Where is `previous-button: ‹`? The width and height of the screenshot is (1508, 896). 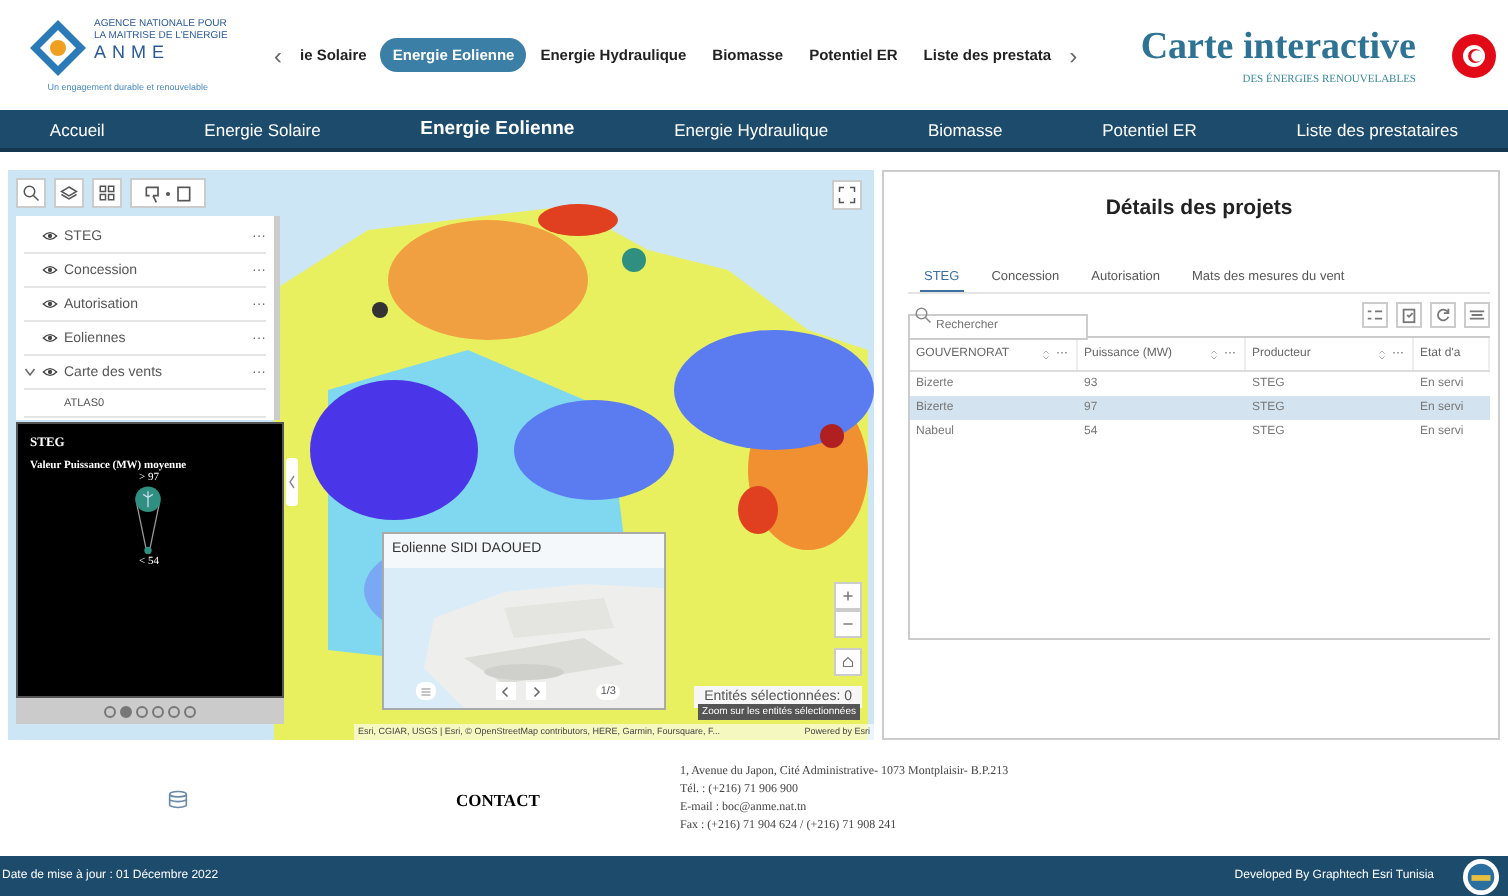
previous-button: ‹ is located at coordinates (278, 55).